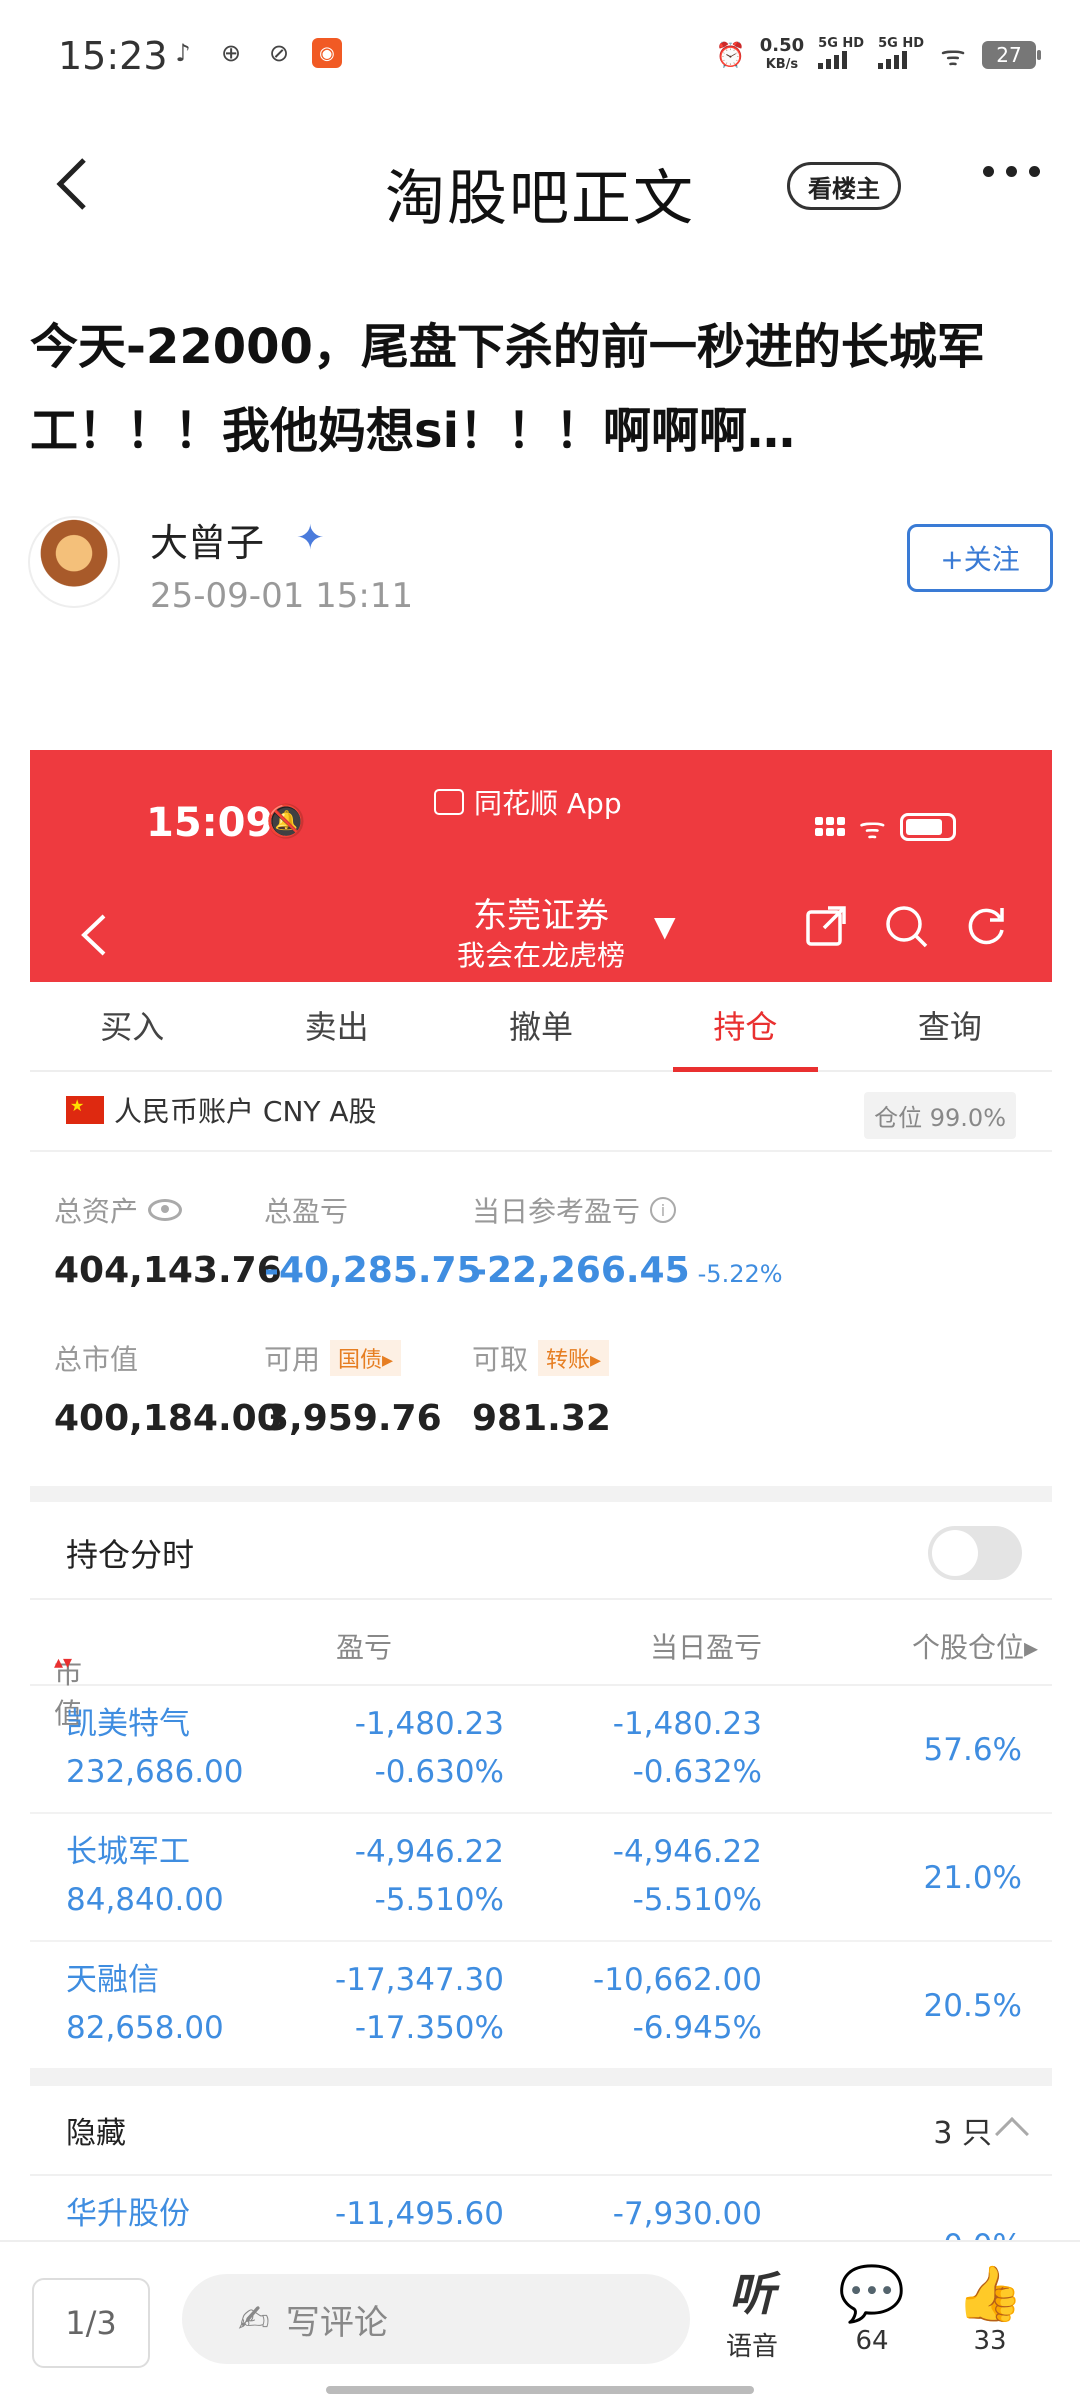 Image resolution: width=1080 pixels, height=2400 pixels. I want to click on col-share: 个股仓位▸, so click(974, 1647).